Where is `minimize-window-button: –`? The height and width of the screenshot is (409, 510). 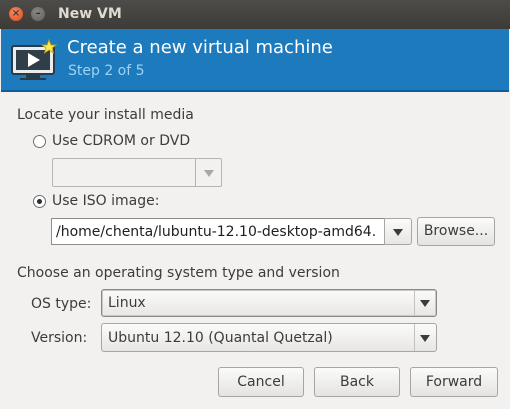
minimize-window-button: – is located at coordinates (38, 14).